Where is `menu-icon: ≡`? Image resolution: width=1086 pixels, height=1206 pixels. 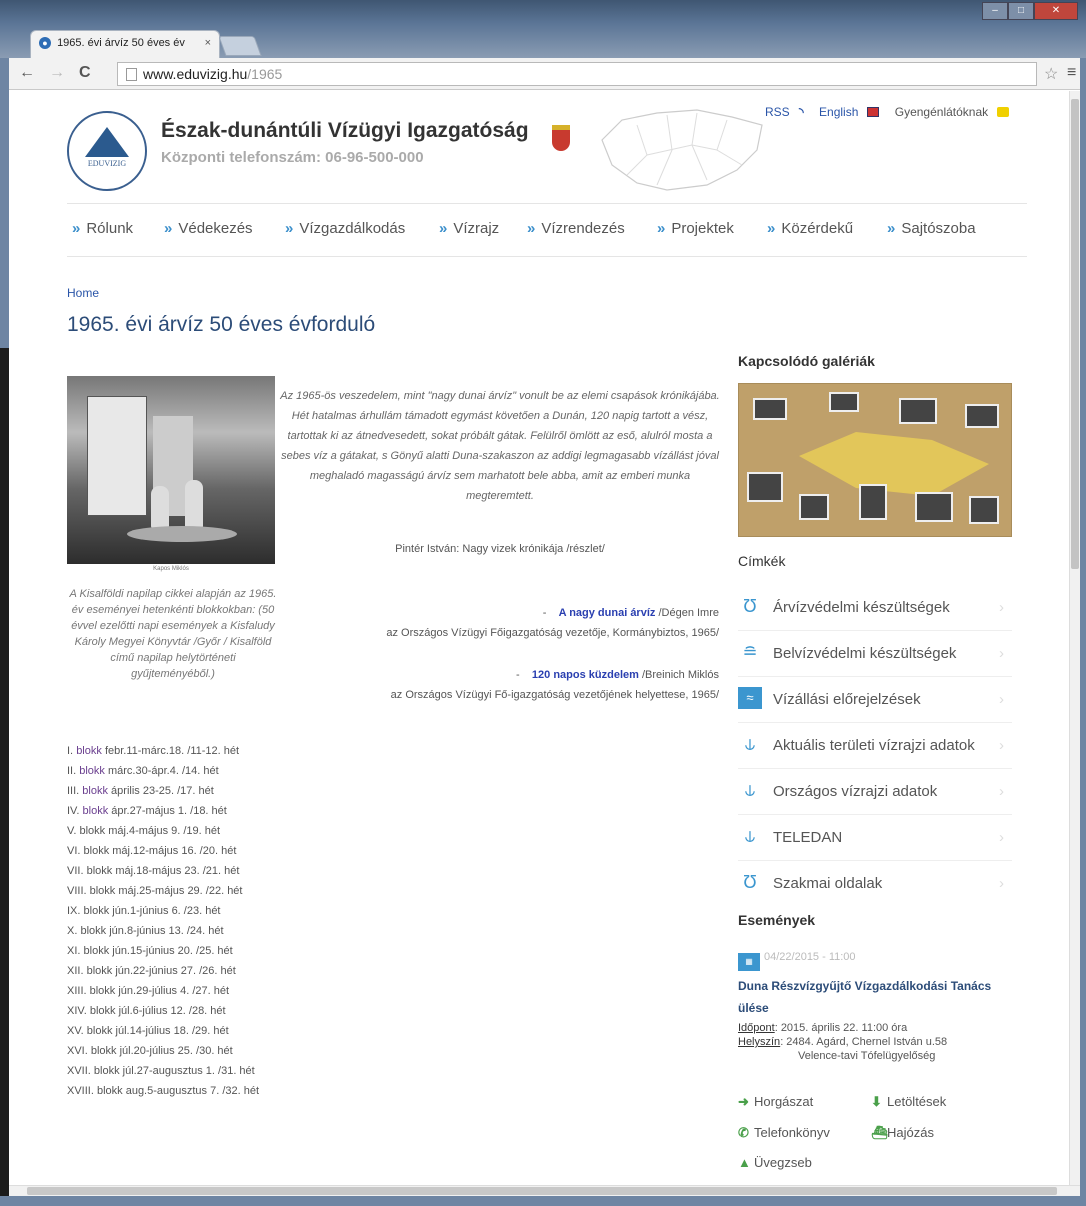
menu-icon: ≡ is located at coordinates (1071, 73).